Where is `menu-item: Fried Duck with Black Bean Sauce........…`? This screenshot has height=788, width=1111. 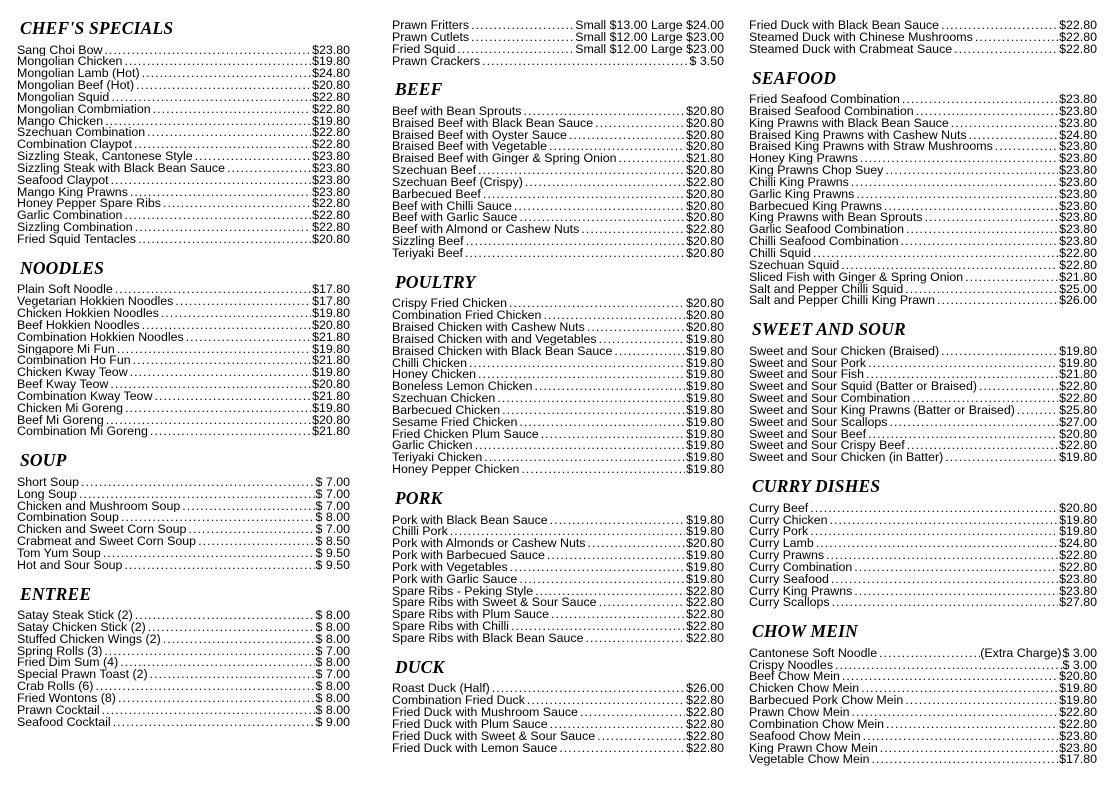 menu-item: Fried Duck with Black Bean Sauce........… is located at coordinates (923, 26).